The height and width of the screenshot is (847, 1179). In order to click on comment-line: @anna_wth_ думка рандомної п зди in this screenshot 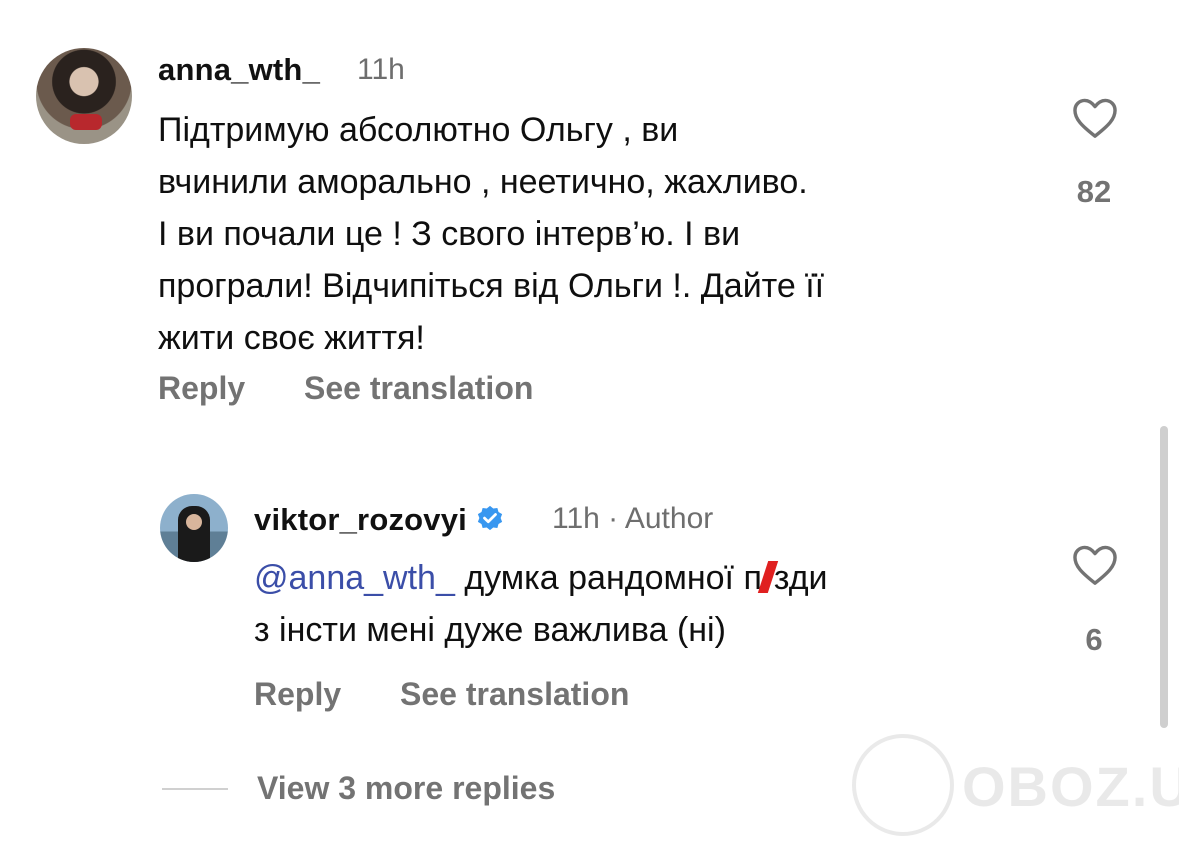, I will do `click(541, 578)`.